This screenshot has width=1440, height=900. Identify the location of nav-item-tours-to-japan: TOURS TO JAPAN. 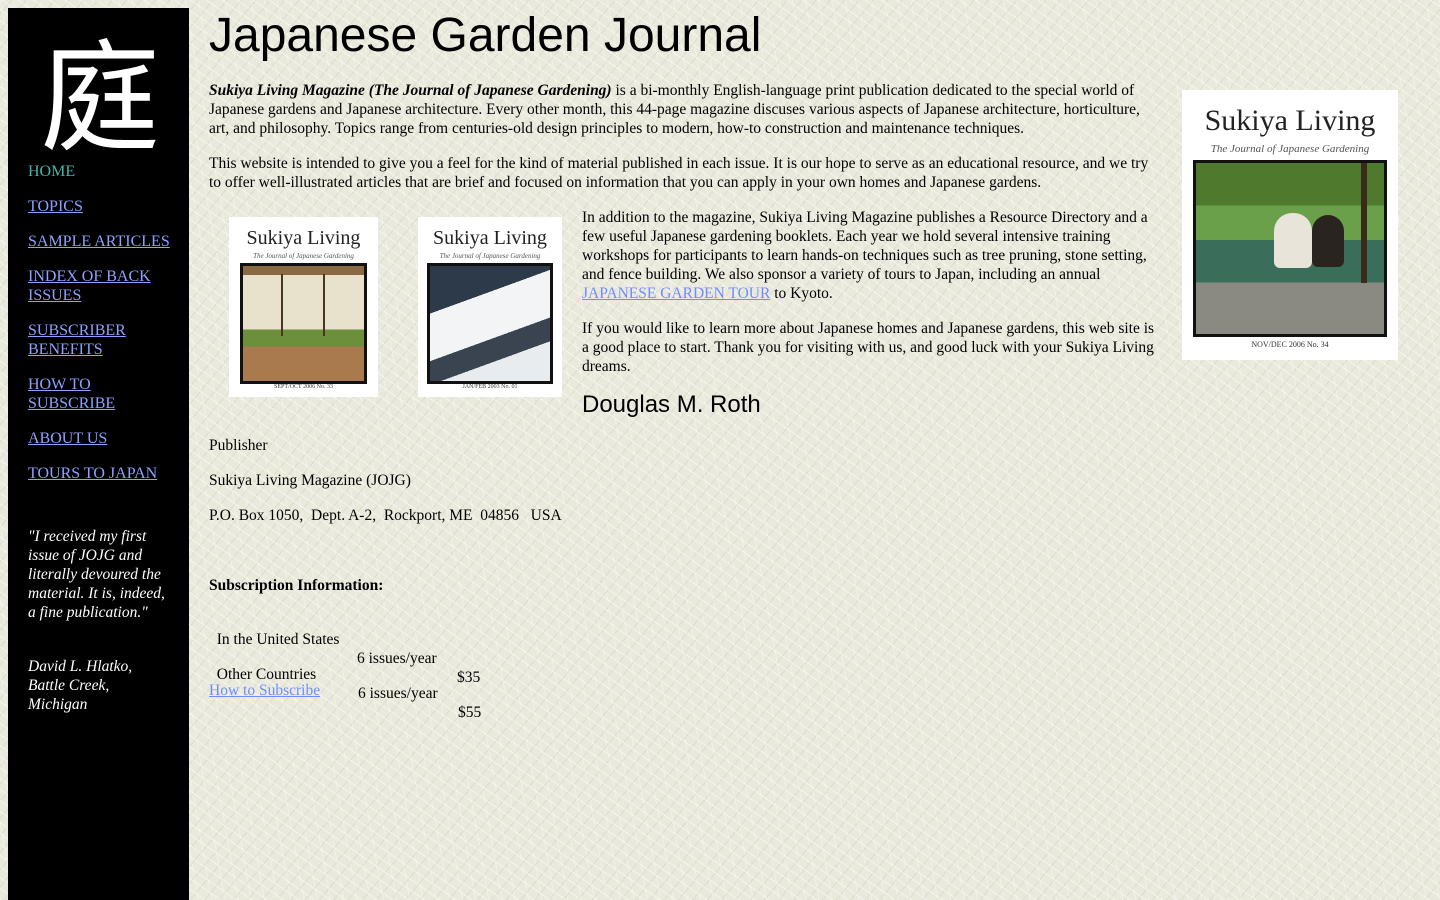
(103, 473).